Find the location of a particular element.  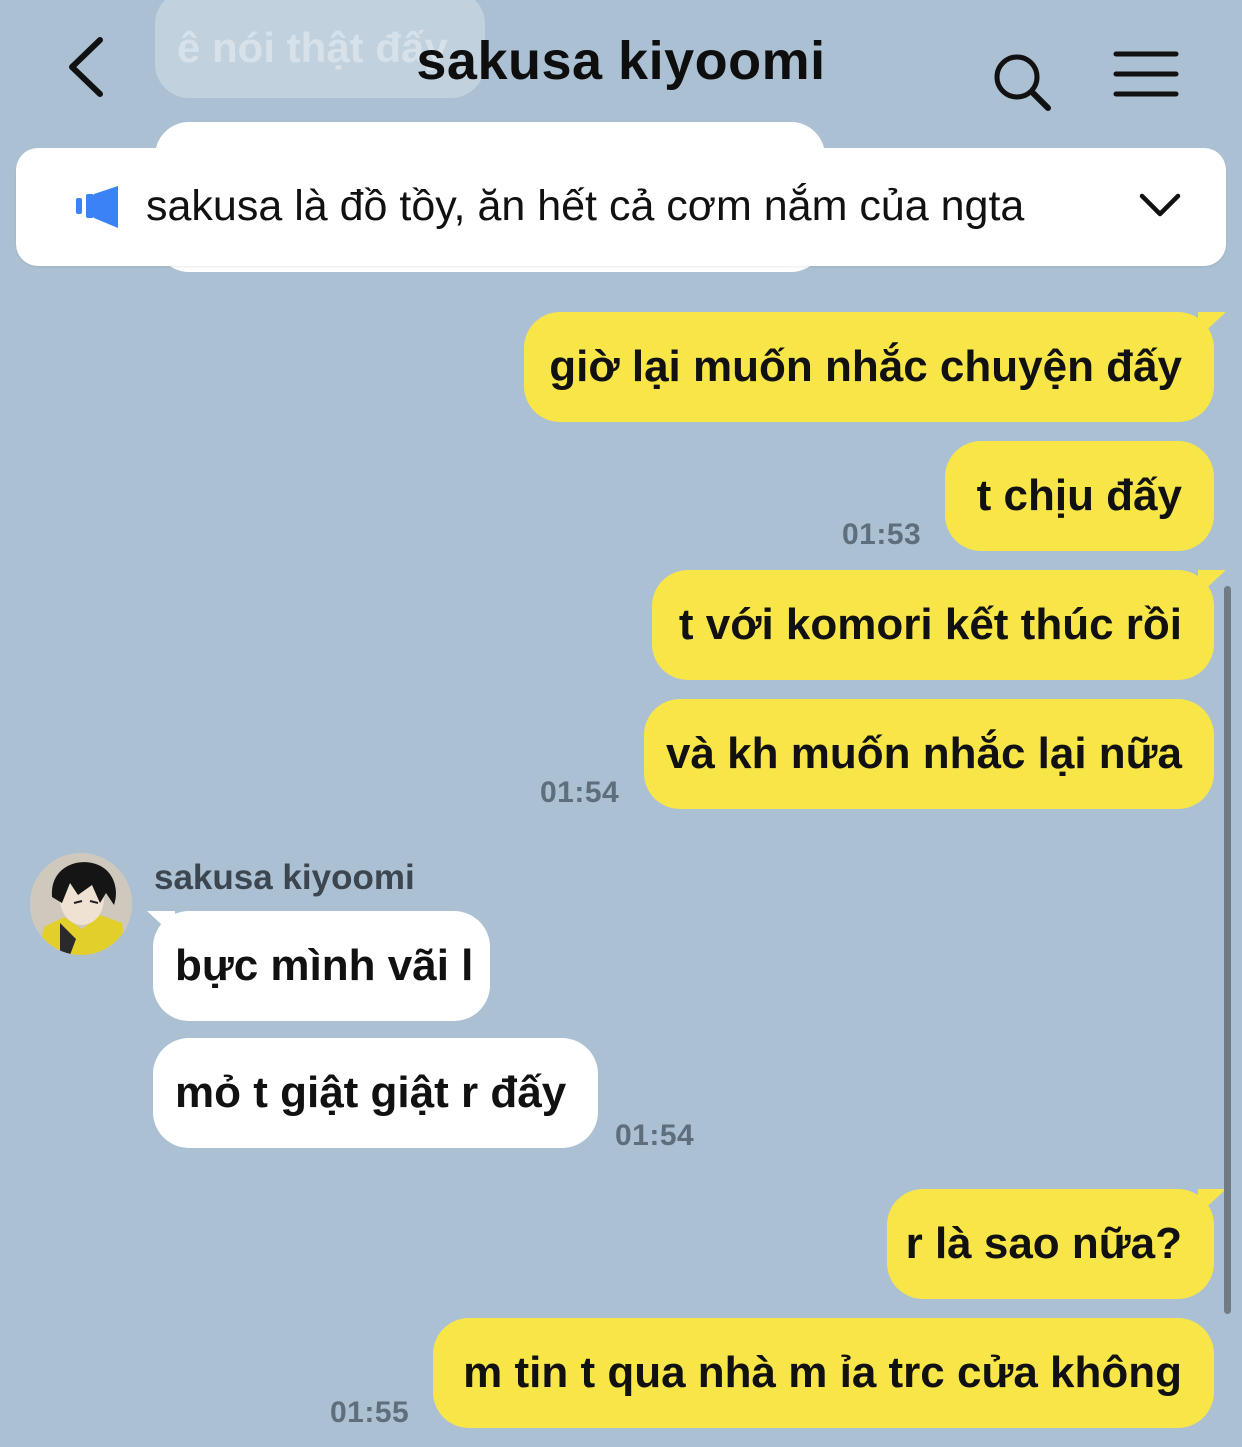

menu-button is located at coordinates (1147, 76).